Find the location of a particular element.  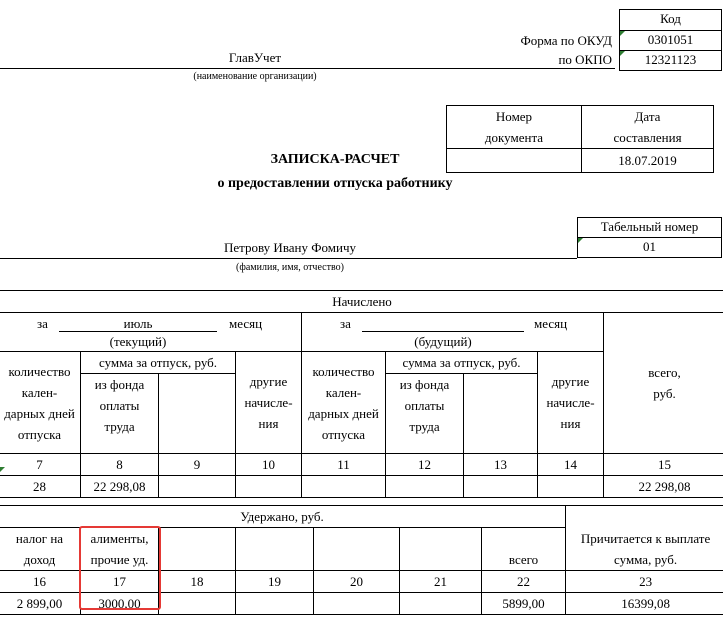

accrued-col-number: 12 is located at coordinates (424, 464).